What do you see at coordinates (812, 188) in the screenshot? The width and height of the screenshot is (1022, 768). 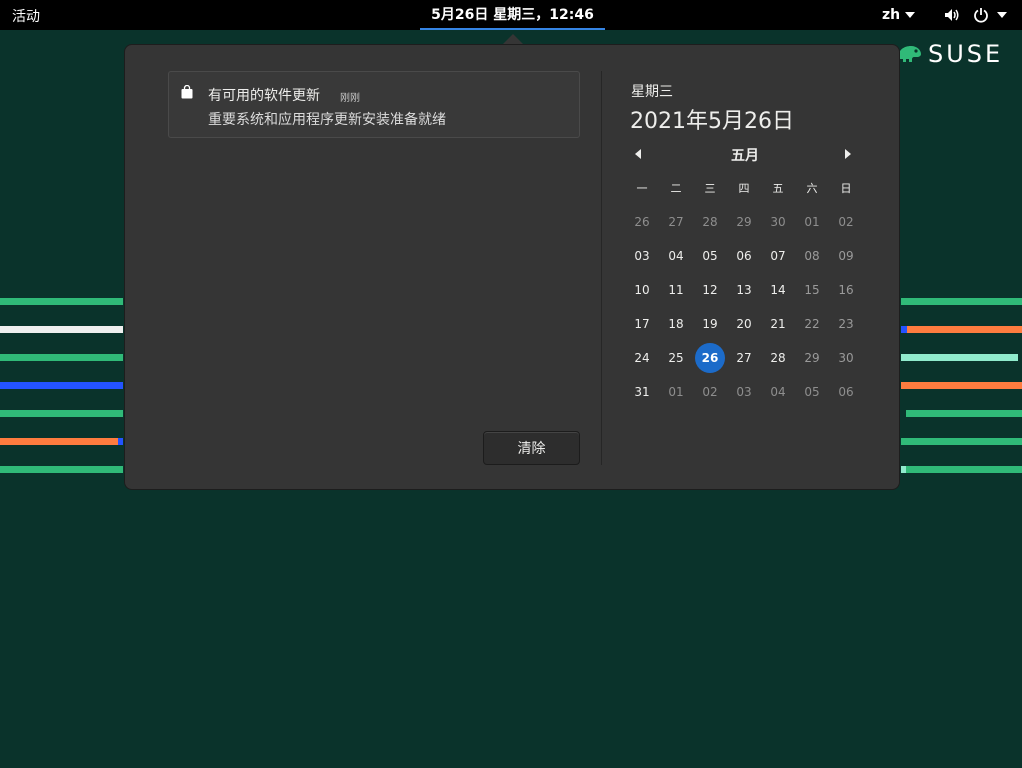 I see `weekday-header: 六` at bounding box center [812, 188].